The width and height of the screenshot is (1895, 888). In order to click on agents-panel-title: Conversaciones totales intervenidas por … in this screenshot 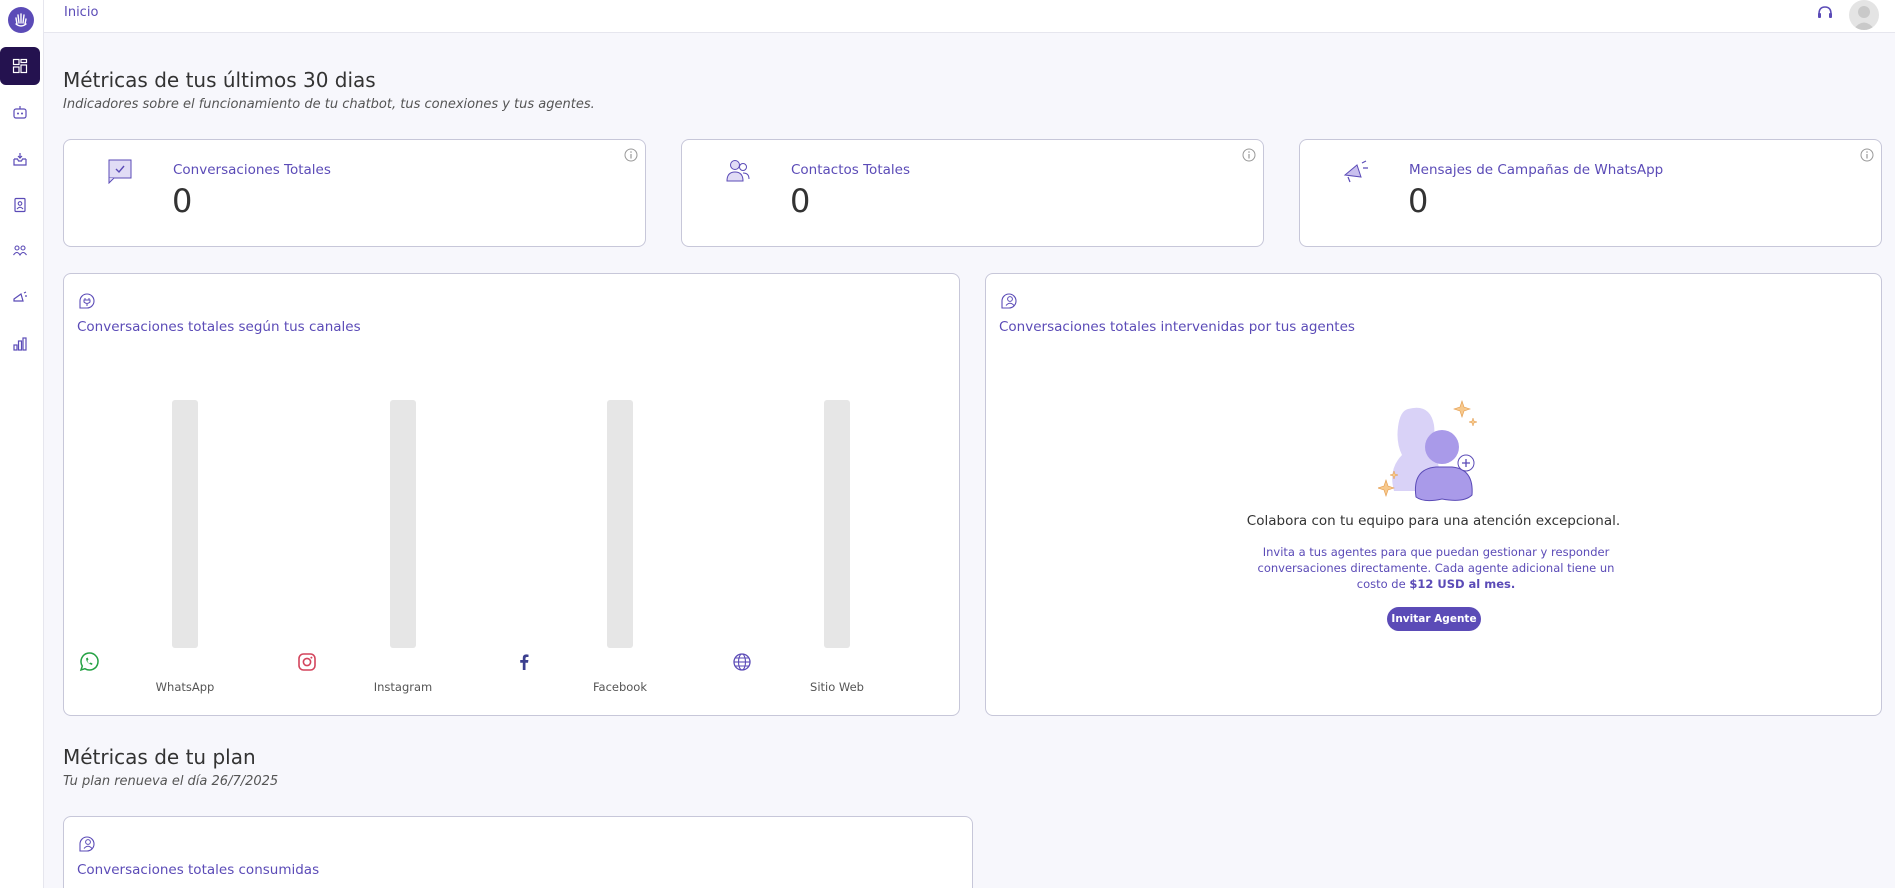, I will do `click(1177, 327)`.